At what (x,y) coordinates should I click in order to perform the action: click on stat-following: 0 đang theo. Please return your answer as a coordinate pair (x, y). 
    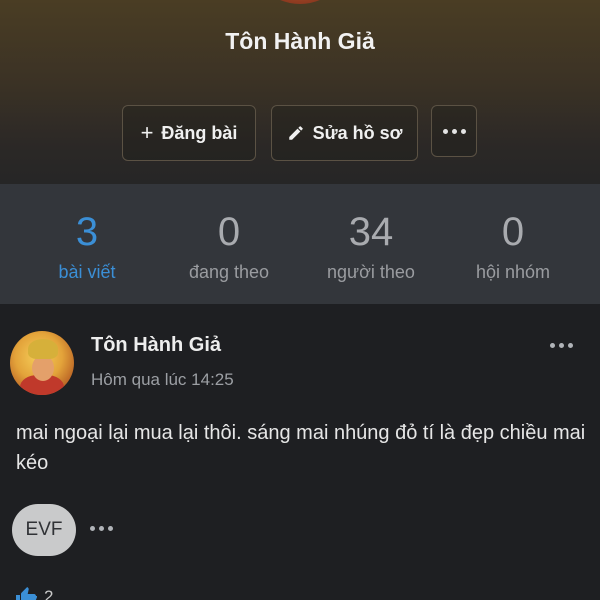
    Looking at the image, I should click on (229, 245).